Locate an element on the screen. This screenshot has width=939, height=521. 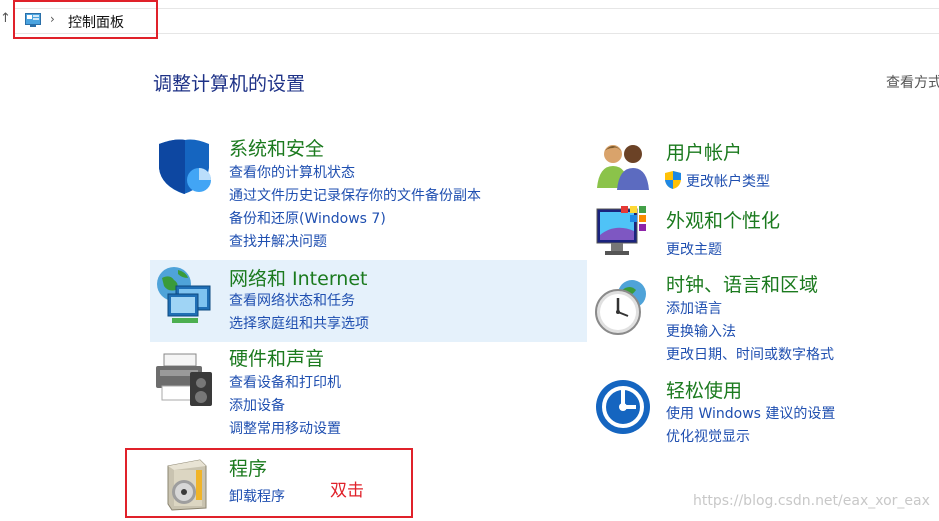
link-date-time-format: 更改日期、时间或数字格式 is located at coordinates (750, 354).